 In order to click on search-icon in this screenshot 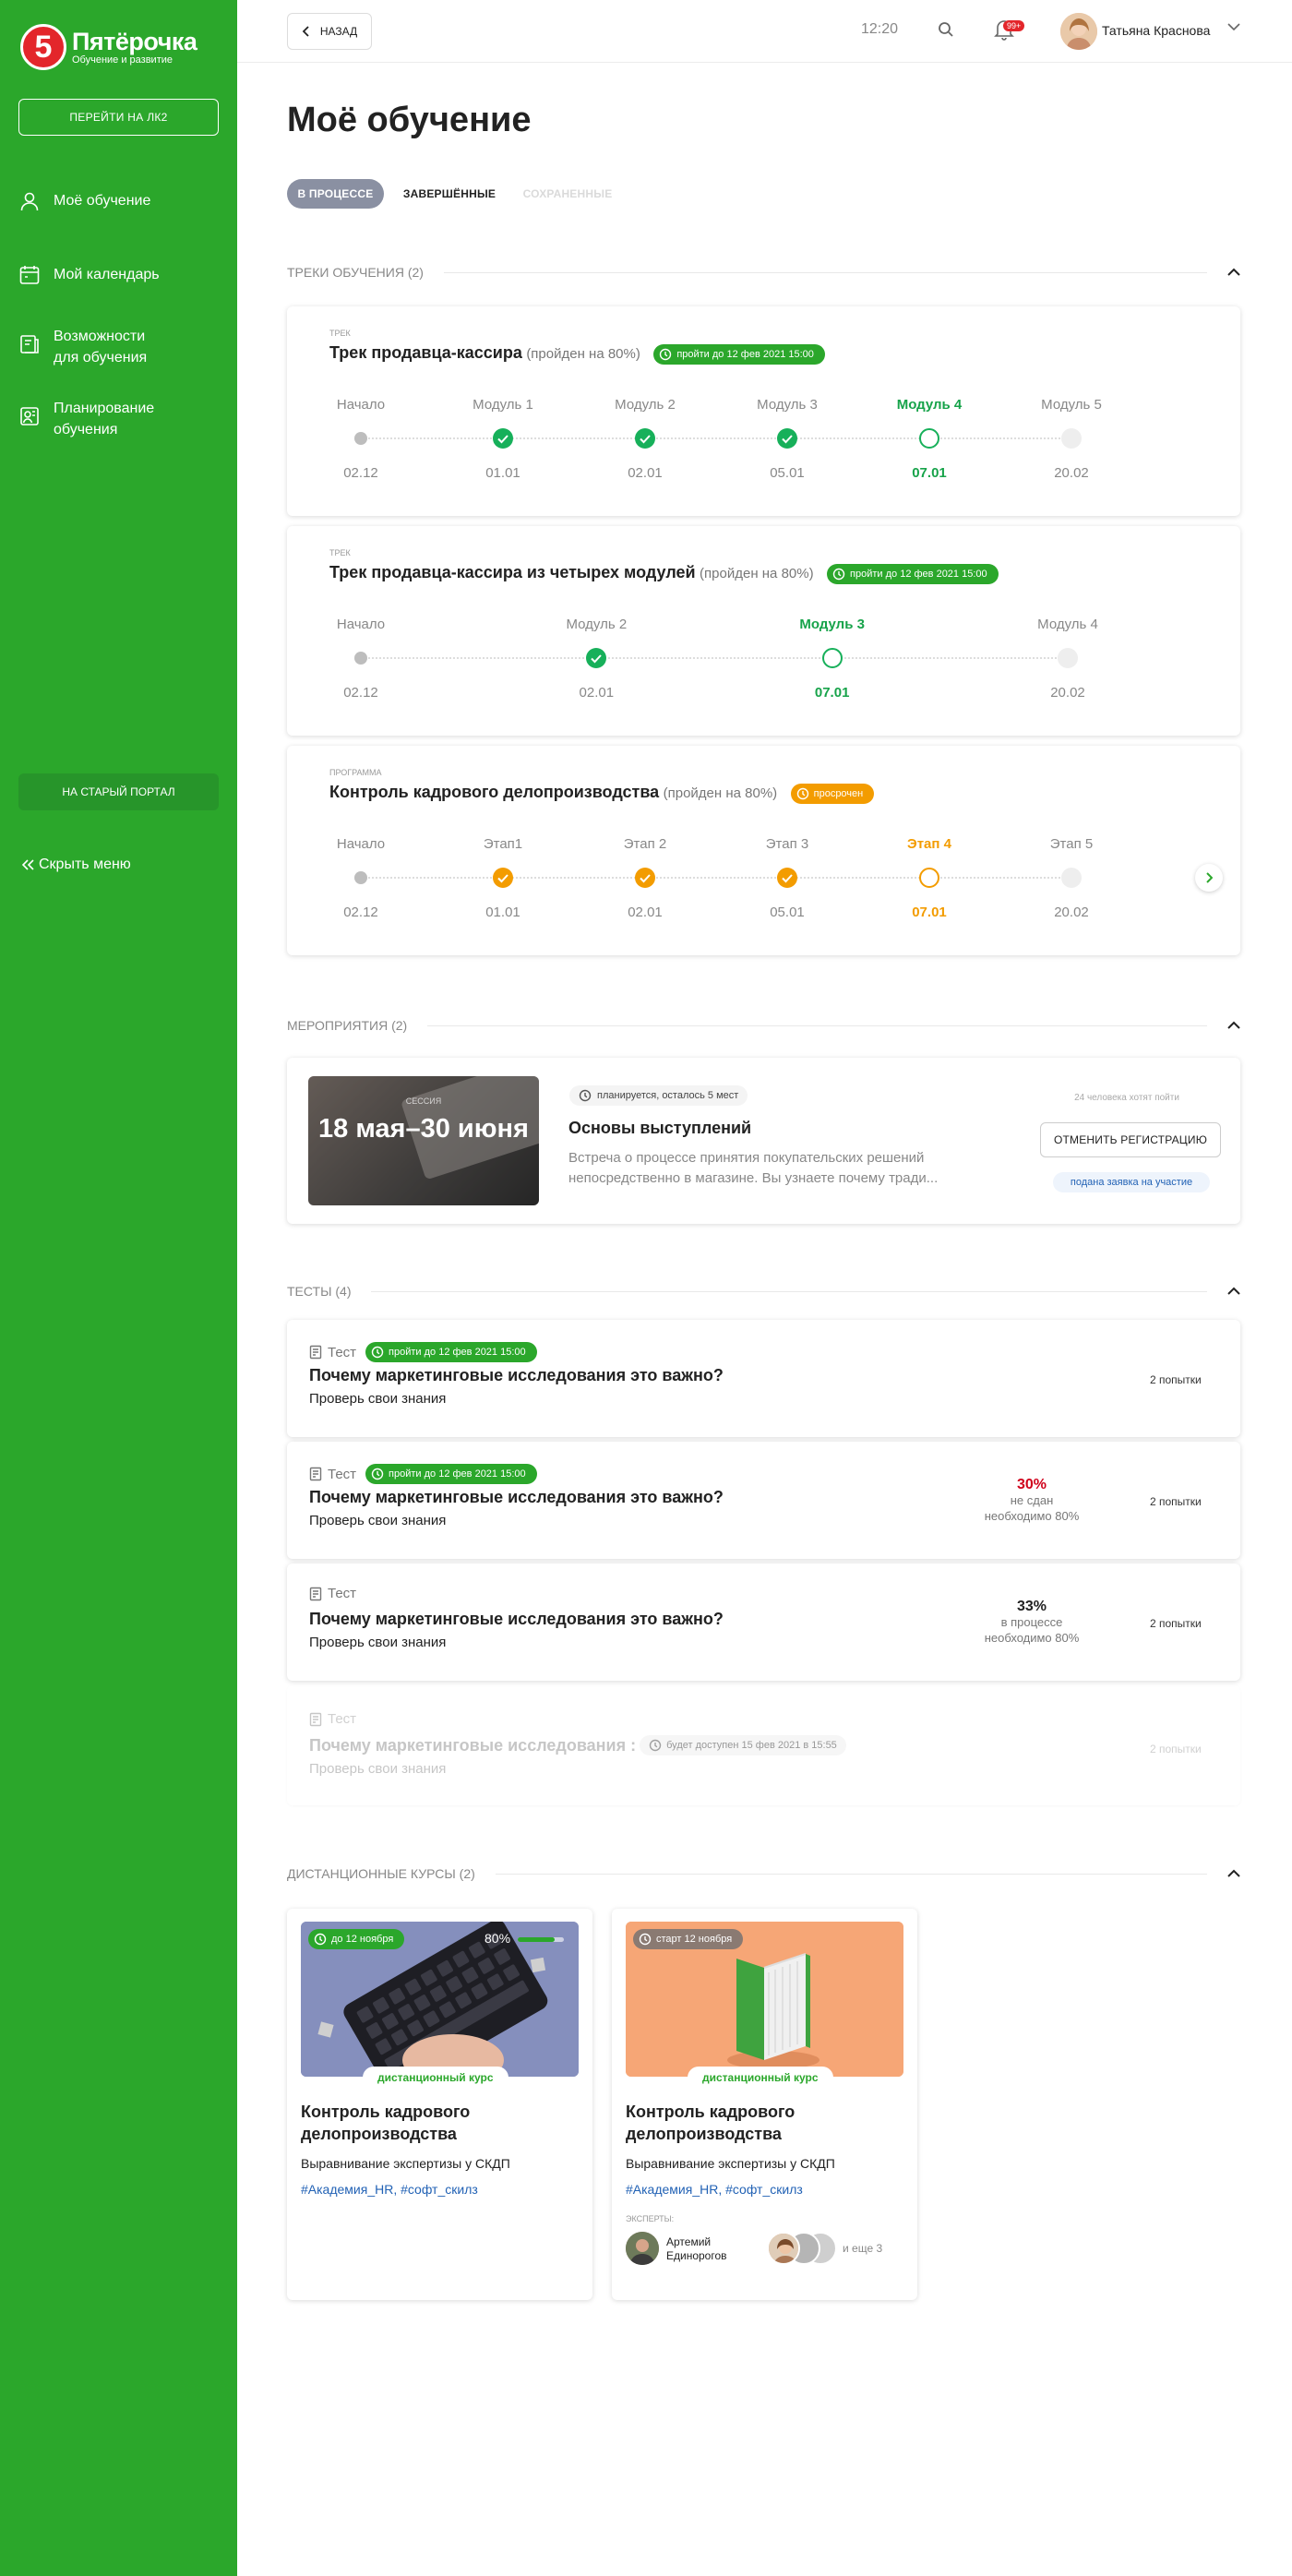, I will do `click(946, 30)`.